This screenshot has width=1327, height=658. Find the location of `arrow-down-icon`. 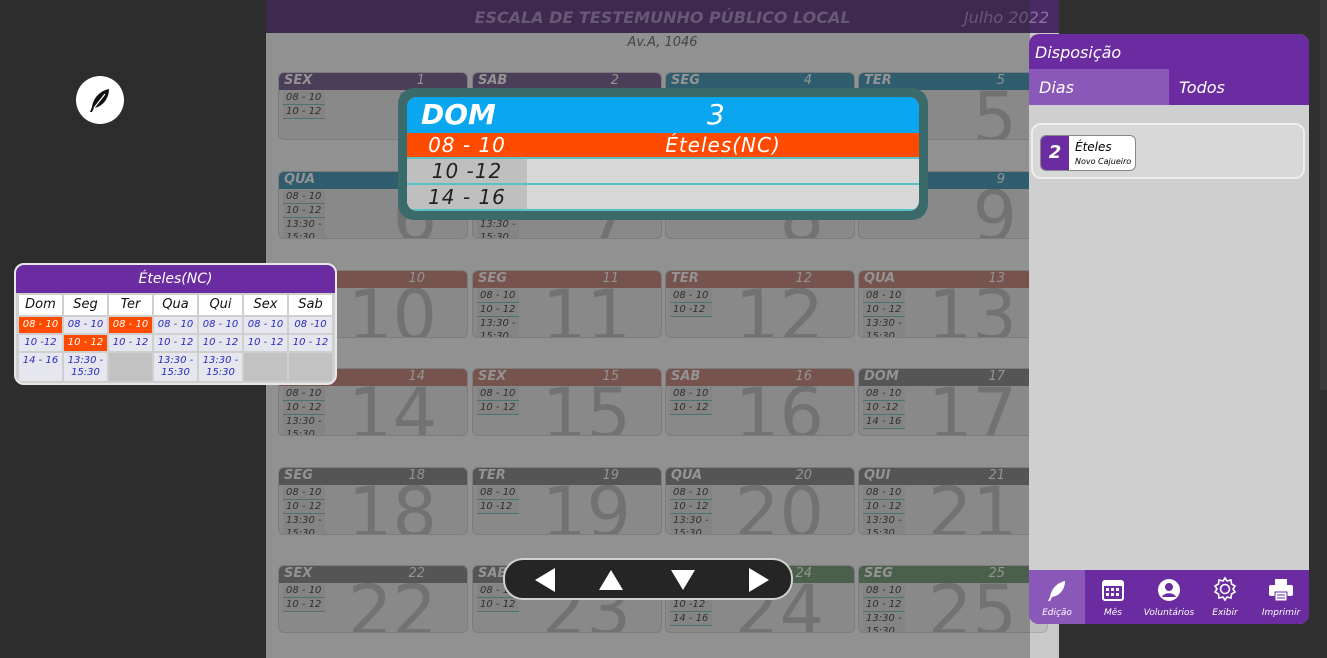

arrow-down-icon is located at coordinates (683, 580).